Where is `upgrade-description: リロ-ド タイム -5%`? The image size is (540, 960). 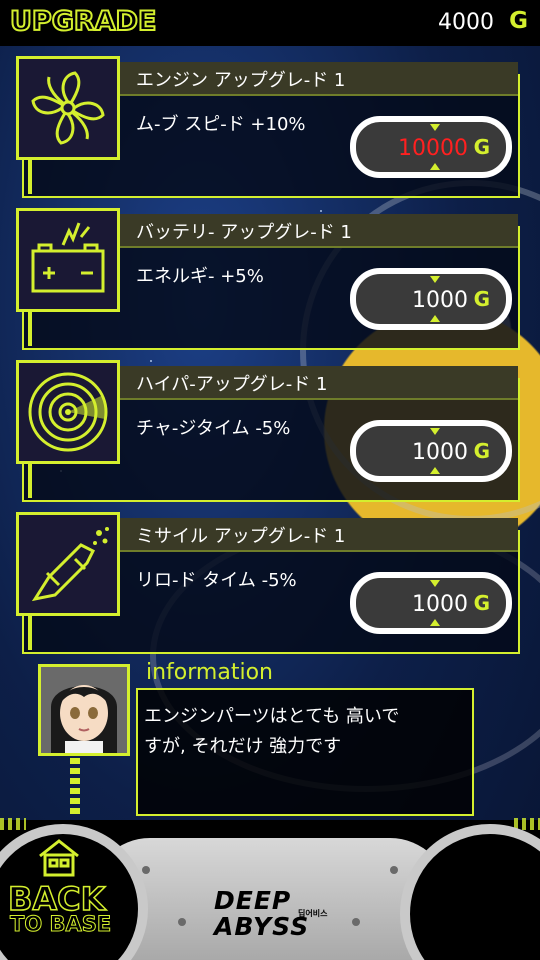
upgrade-description: リロ-ド タイム -5% is located at coordinates (216, 580).